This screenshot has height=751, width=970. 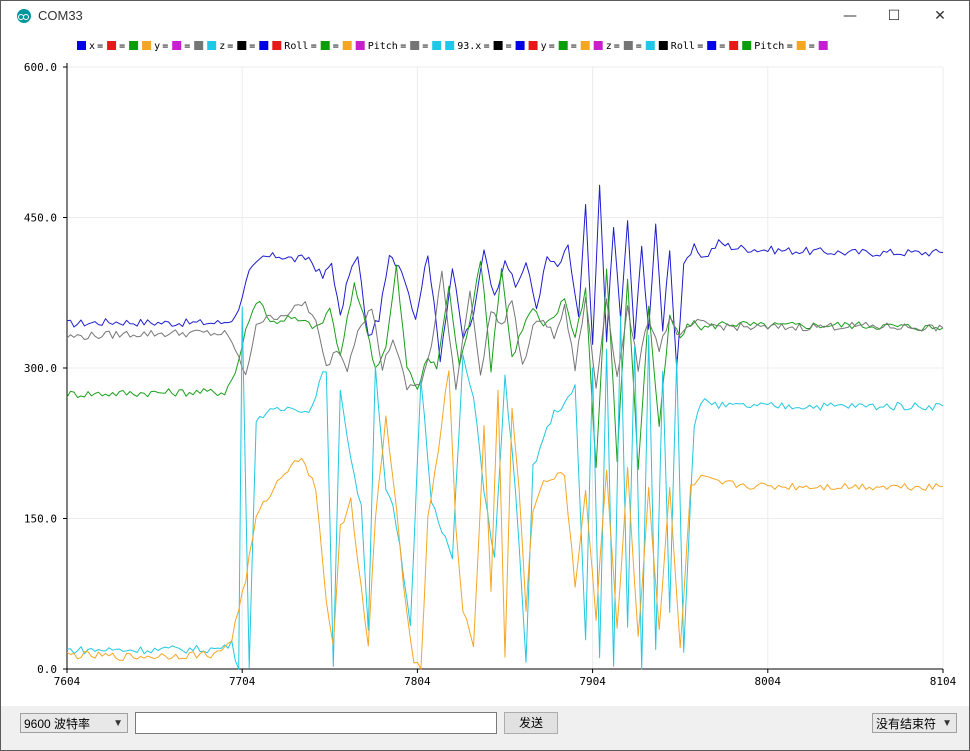 I want to click on baud-rate-select: 9600 波特率 ▼, so click(x=74, y=723).